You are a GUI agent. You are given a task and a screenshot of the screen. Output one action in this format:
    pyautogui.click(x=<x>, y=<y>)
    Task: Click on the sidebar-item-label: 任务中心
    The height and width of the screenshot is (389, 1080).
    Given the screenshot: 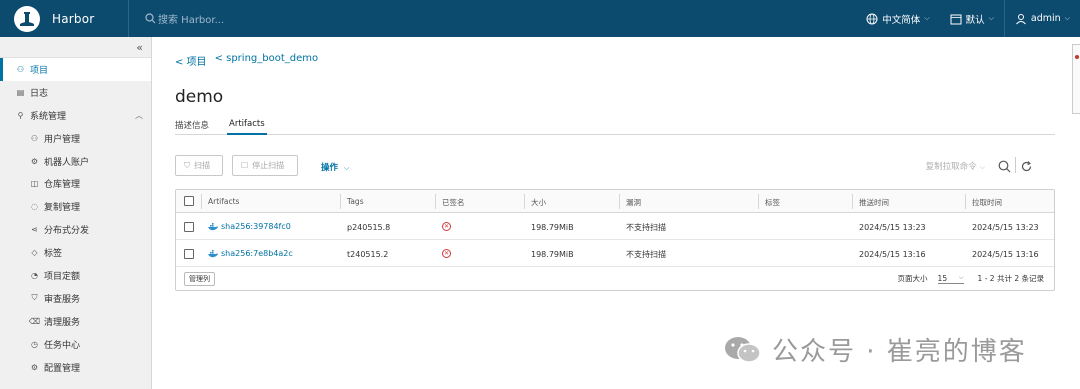 What is the action you would take?
    pyautogui.click(x=62, y=345)
    